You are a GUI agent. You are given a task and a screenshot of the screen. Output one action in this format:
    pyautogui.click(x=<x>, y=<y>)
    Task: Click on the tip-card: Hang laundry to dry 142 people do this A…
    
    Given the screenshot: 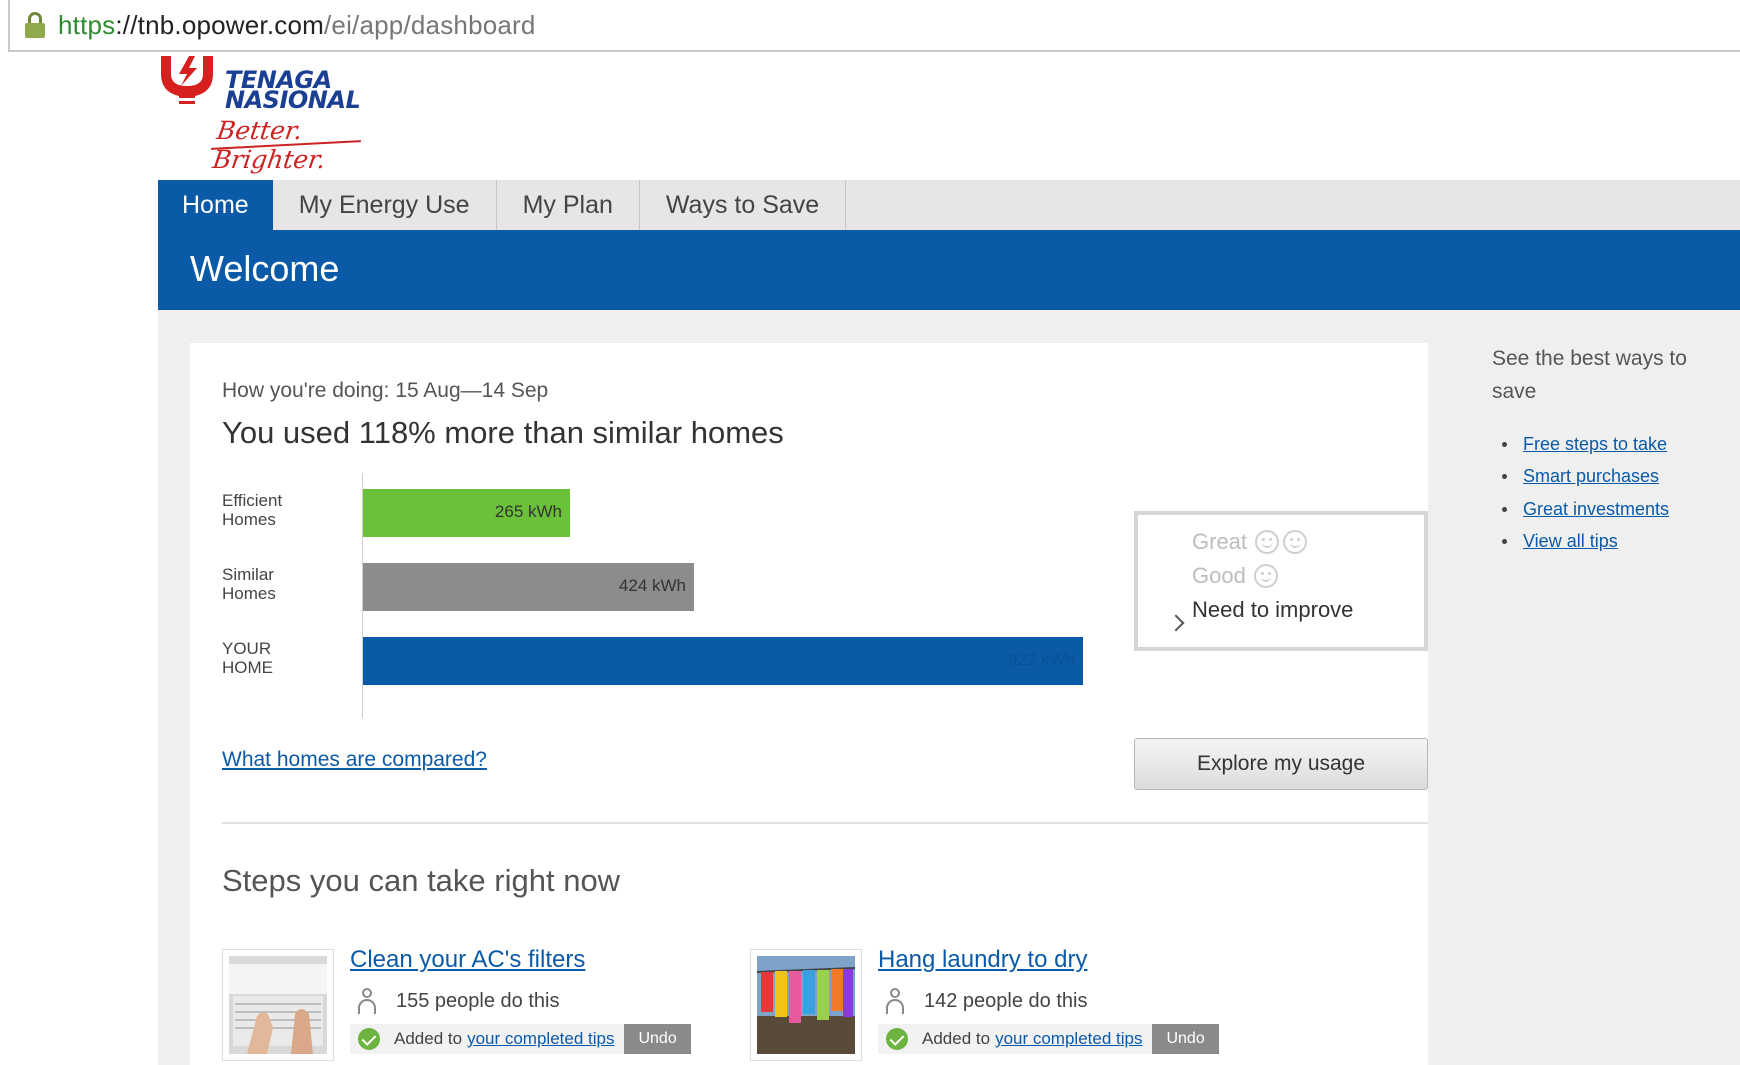 What is the action you would take?
    pyautogui.click(x=1010, y=1005)
    